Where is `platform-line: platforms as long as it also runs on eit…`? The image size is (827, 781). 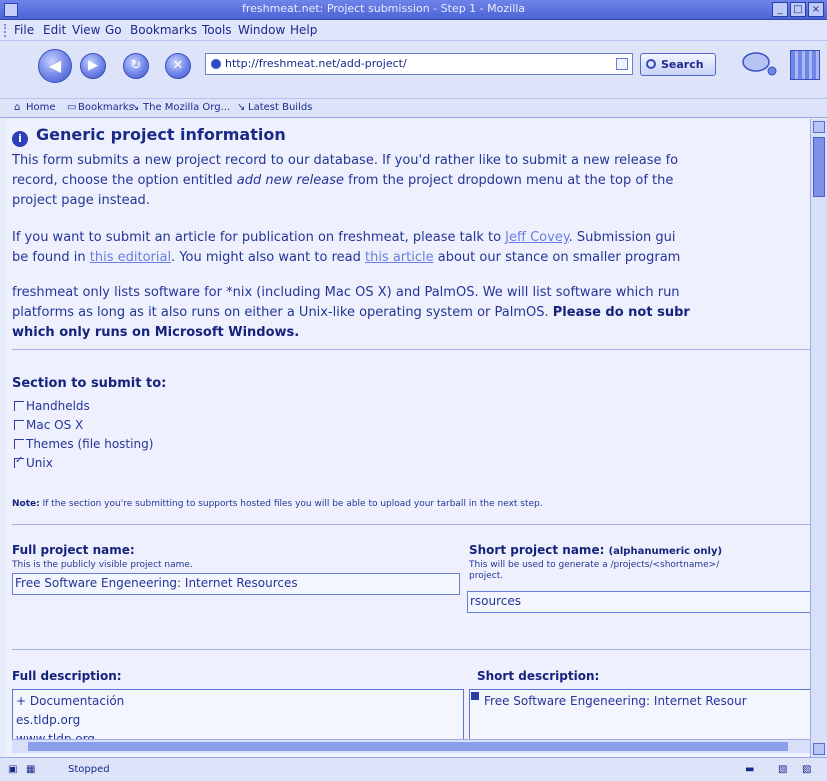
platform-line: platforms as long as it also runs on eit… is located at coordinates (351, 312).